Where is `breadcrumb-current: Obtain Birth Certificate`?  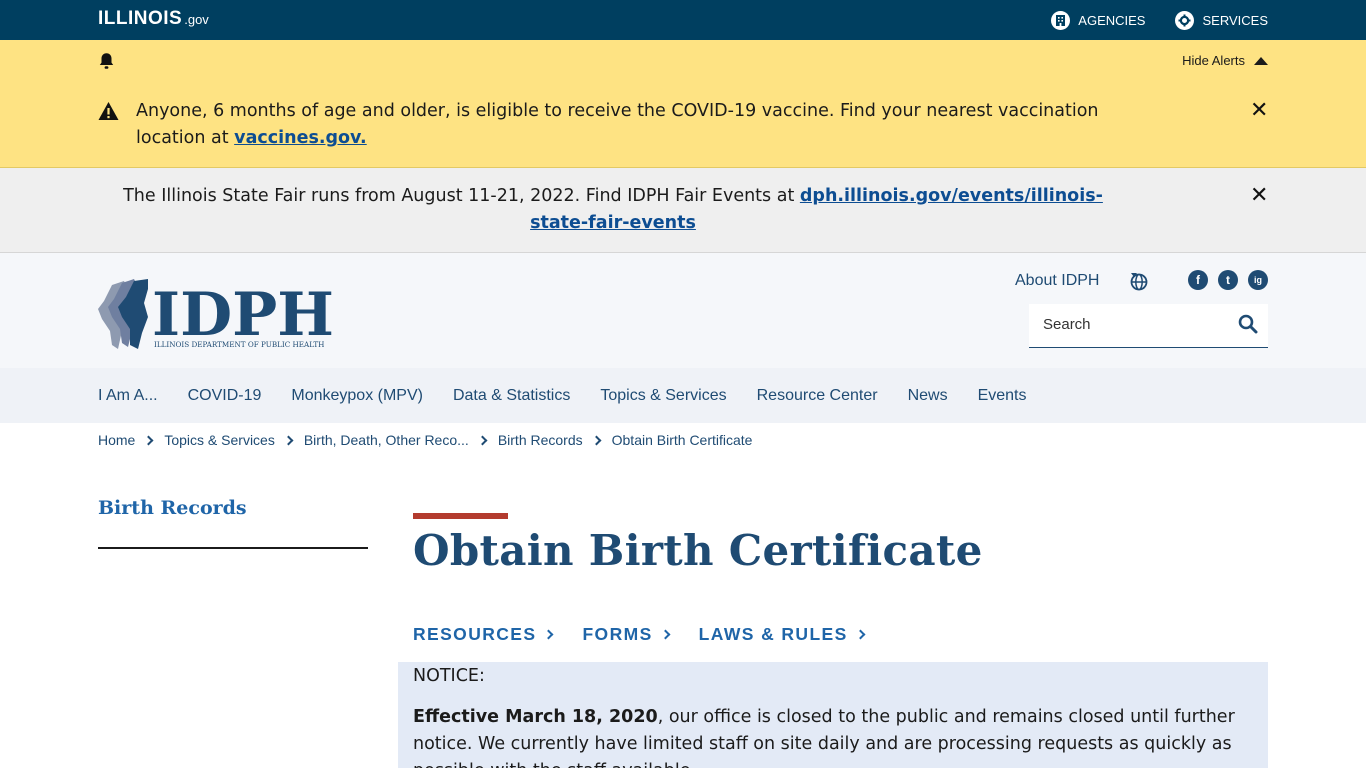
breadcrumb-current: Obtain Birth Certificate is located at coordinates (682, 440).